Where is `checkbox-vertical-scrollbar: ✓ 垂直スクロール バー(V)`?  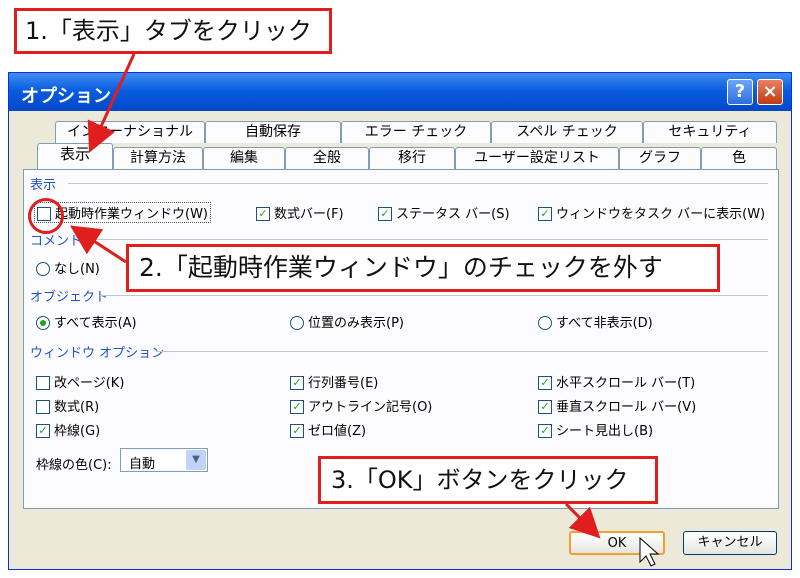
checkbox-vertical-scrollbar: ✓ 垂直スクロール バー(V) is located at coordinates (617, 405).